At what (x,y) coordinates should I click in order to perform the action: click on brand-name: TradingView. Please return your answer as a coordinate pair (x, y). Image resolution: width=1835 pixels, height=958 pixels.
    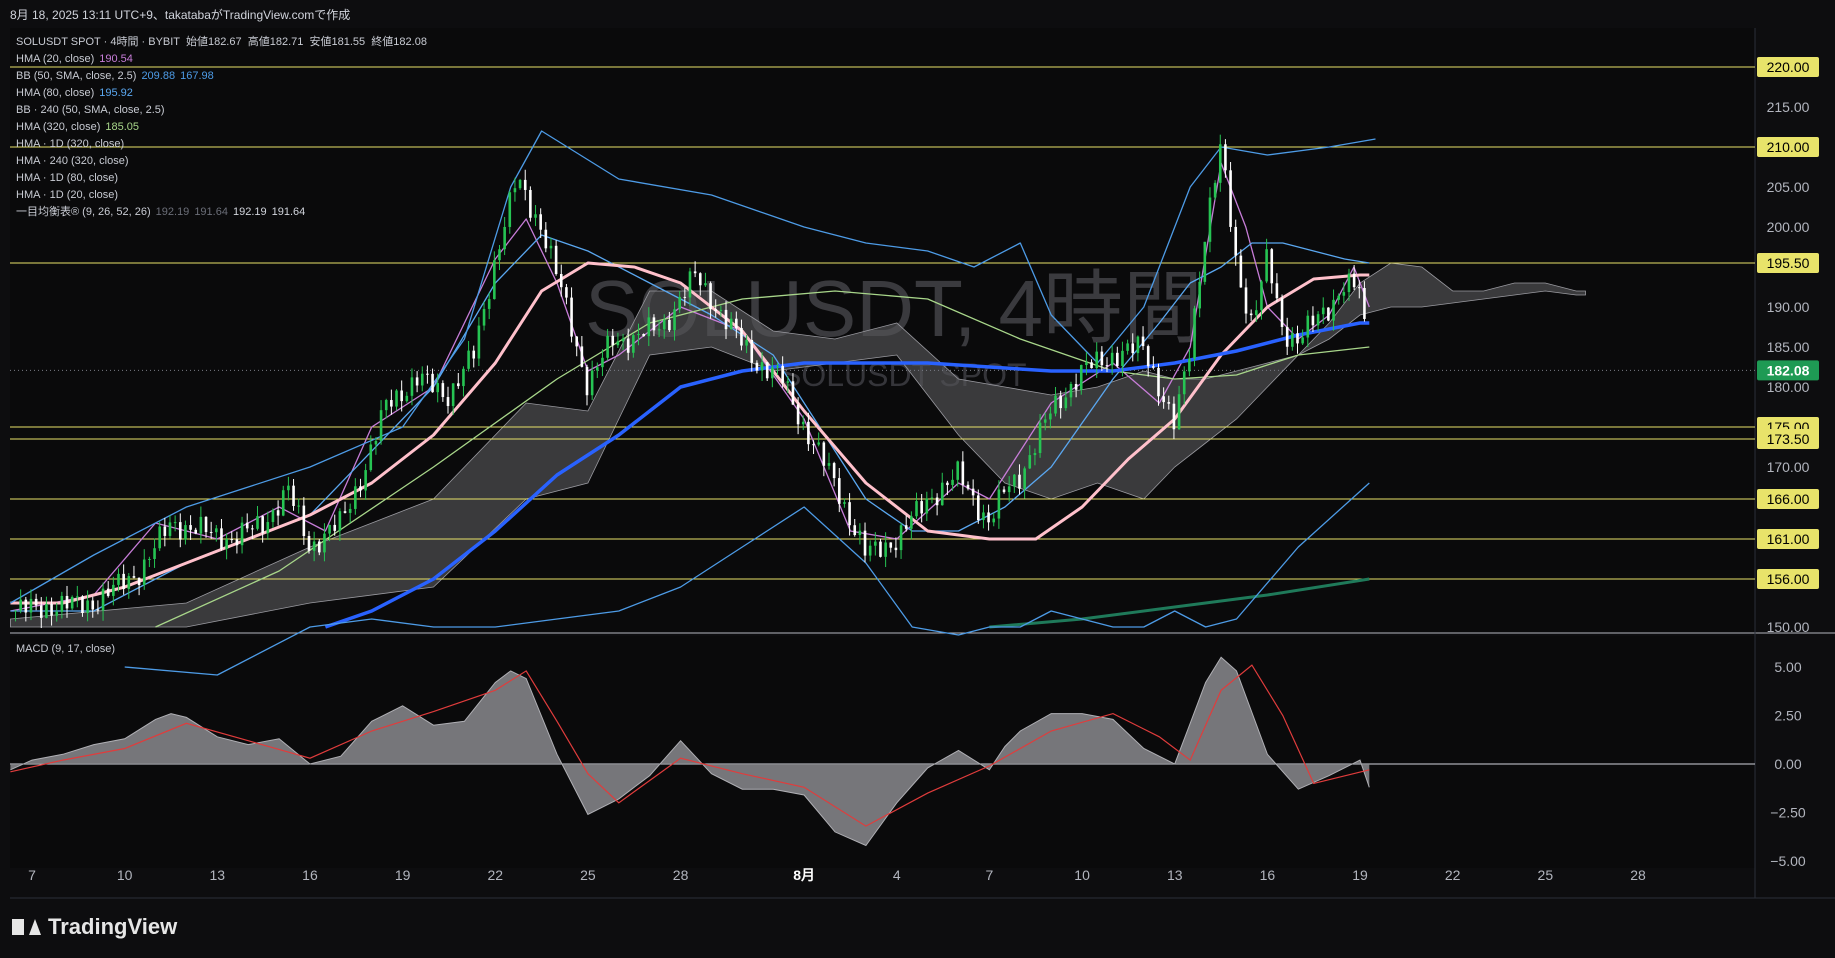
    Looking at the image, I should click on (113, 926).